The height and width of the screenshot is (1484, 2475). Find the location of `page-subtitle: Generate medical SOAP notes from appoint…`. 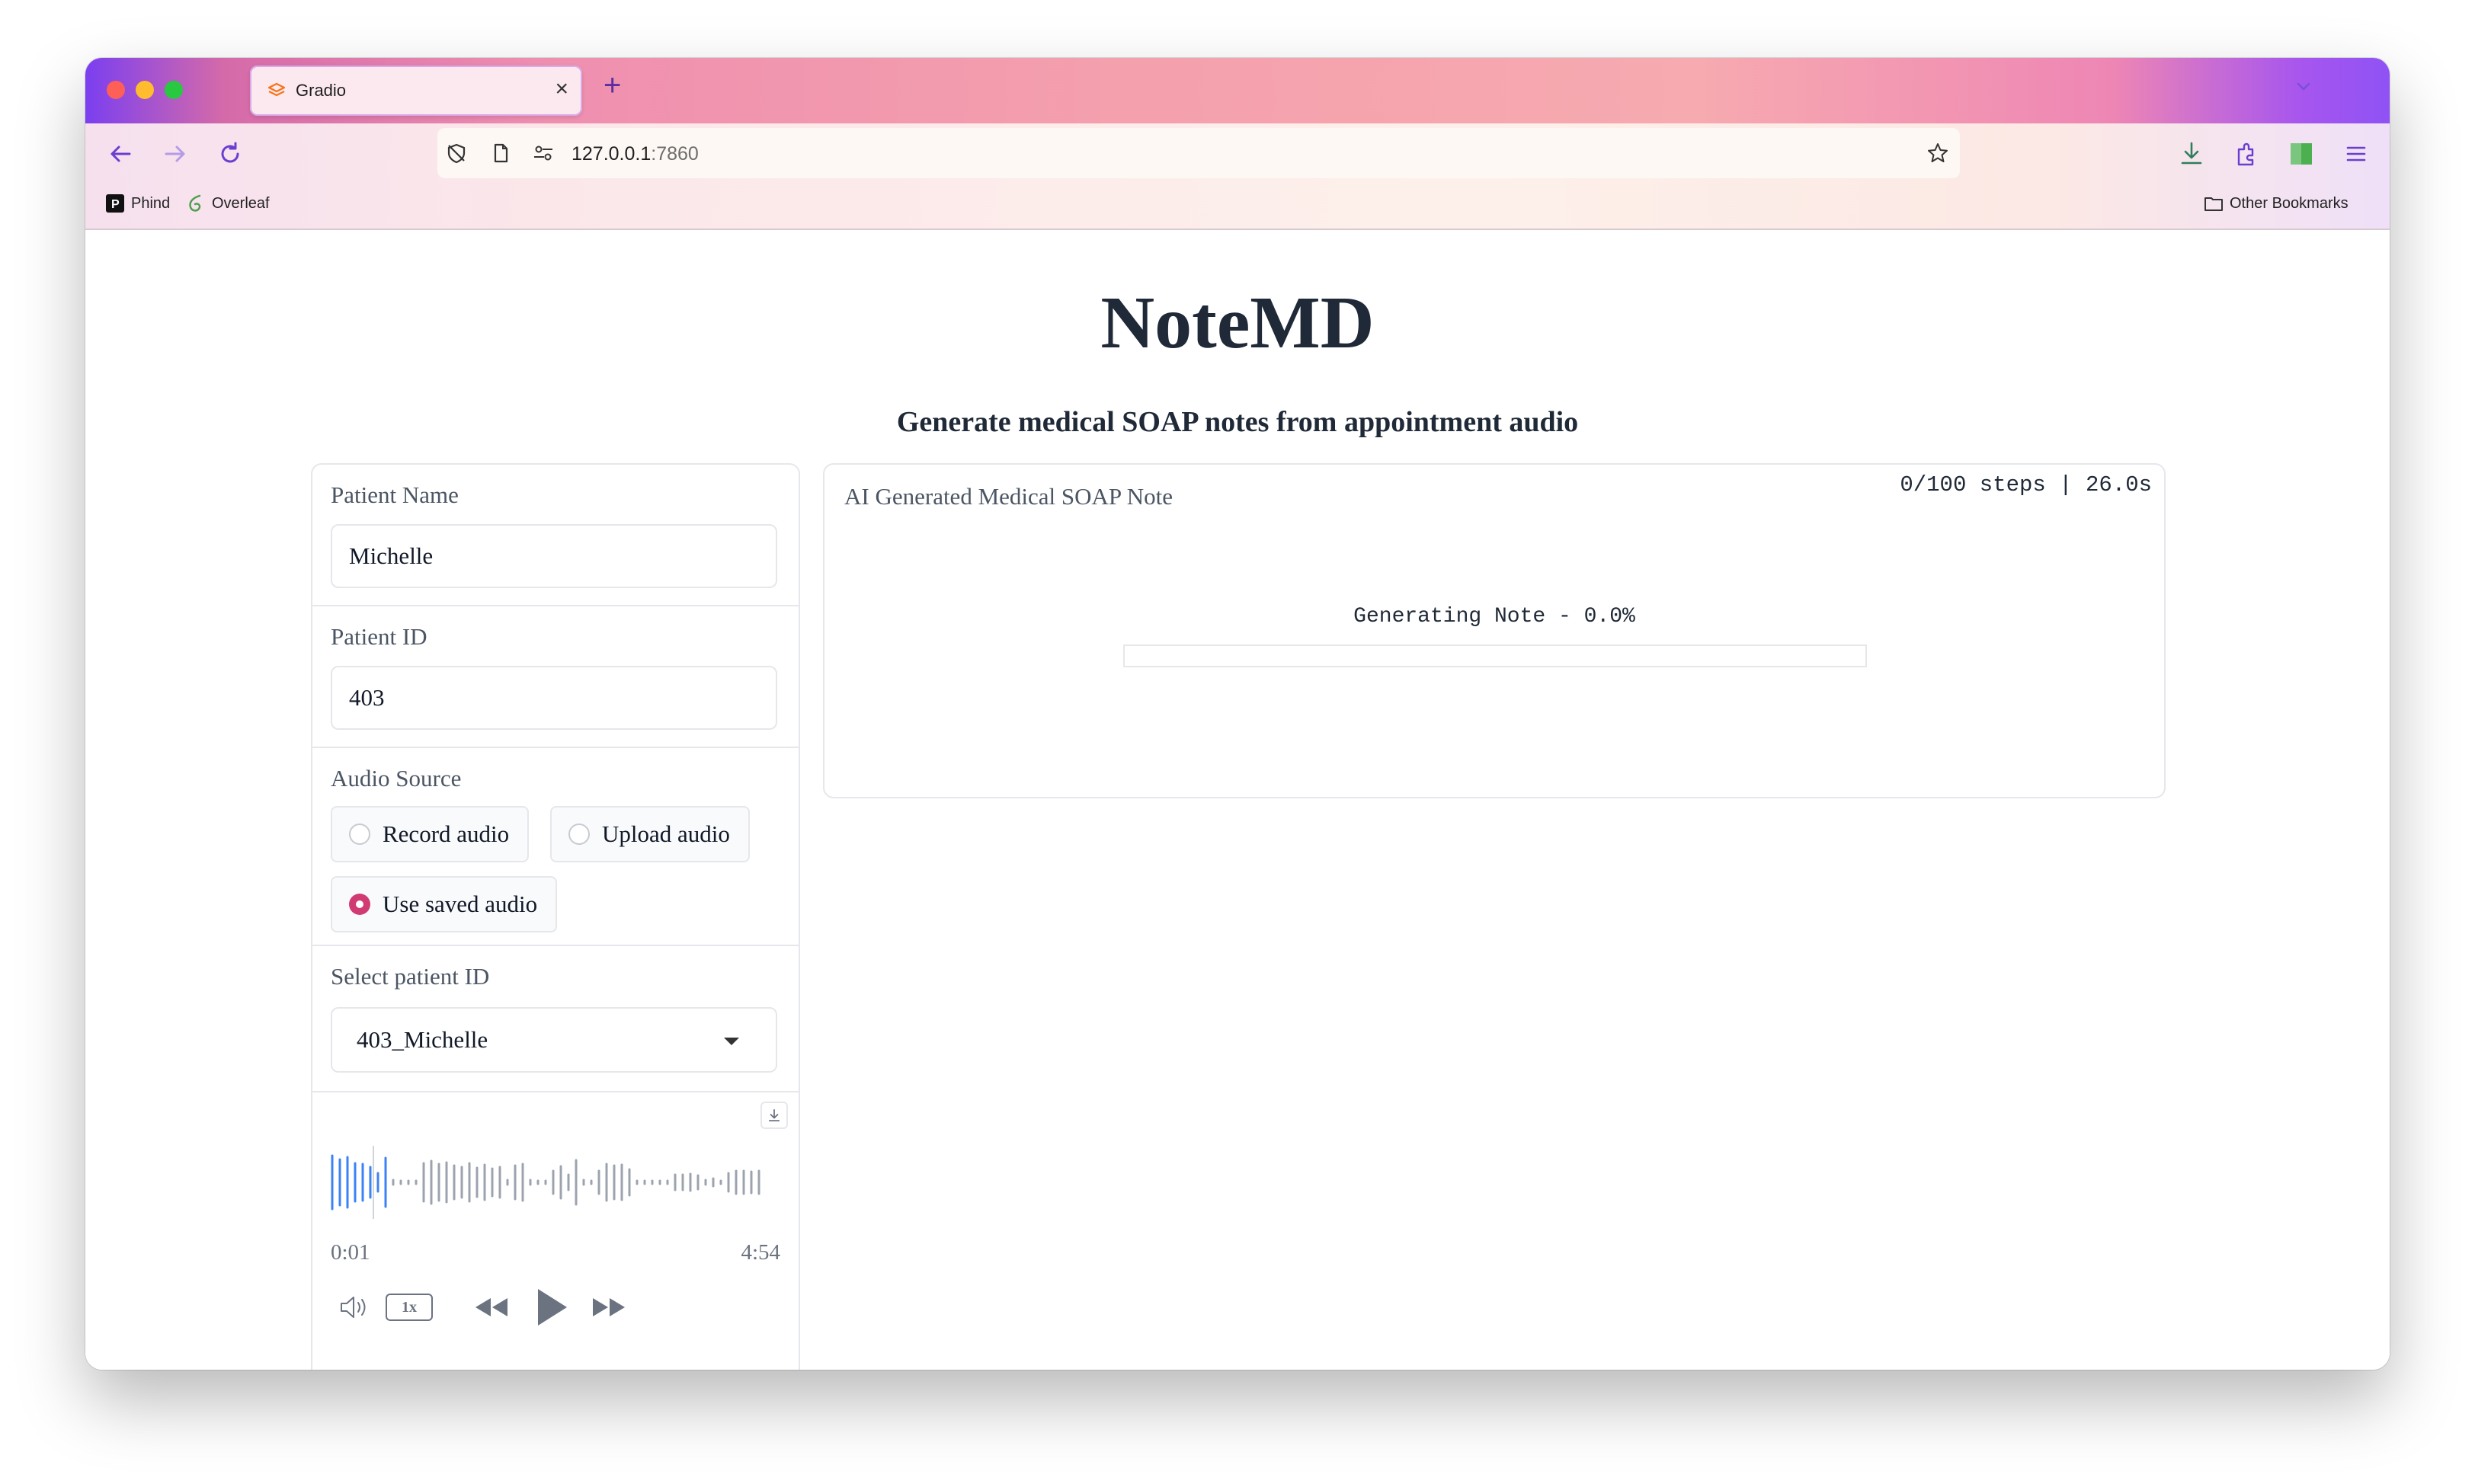

page-subtitle: Generate medical SOAP notes from appoint… is located at coordinates (1237, 422).